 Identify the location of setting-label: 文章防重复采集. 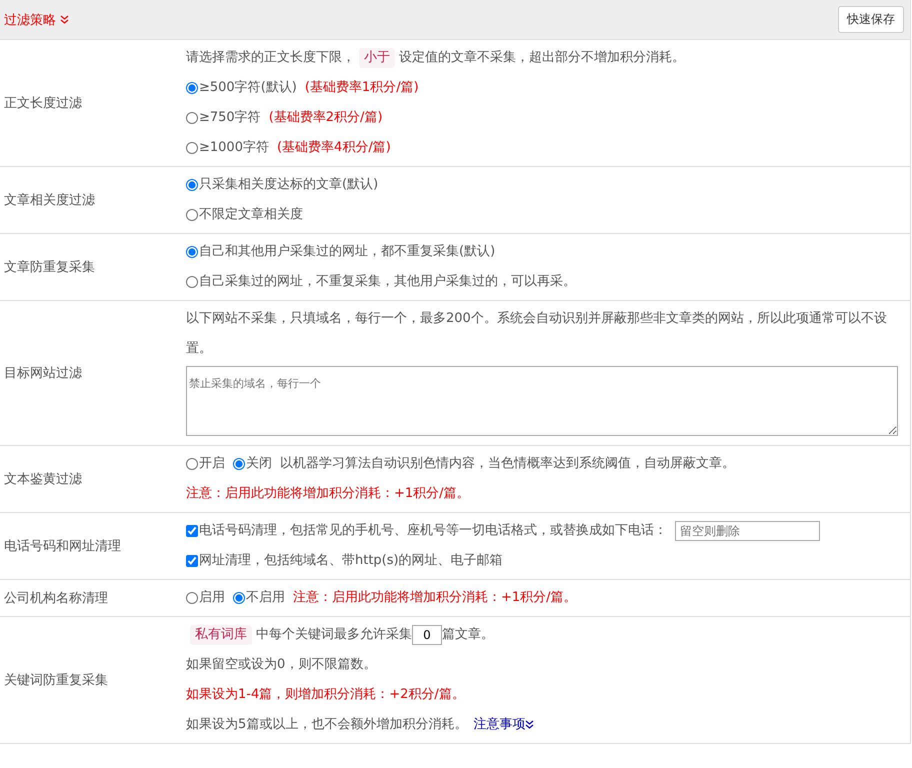
(49, 267).